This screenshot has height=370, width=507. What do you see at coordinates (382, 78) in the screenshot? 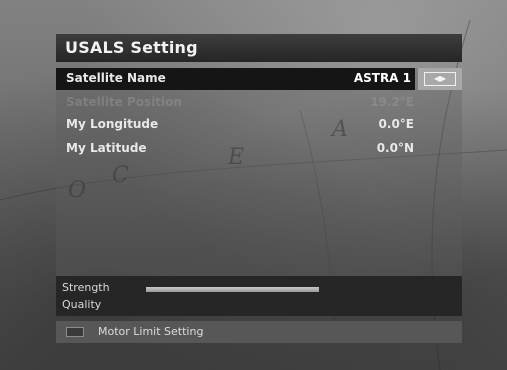
I see `setting-value: ASTRA 1` at bounding box center [382, 78].